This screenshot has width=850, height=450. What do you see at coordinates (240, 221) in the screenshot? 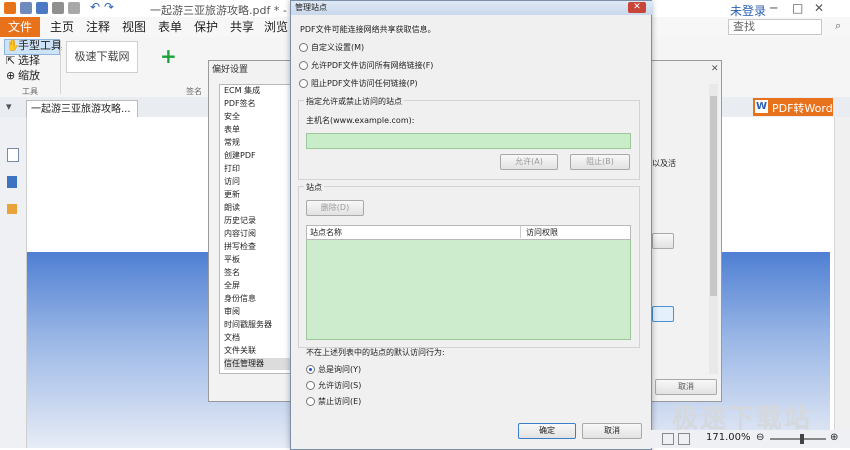
I see `category-history: 历史记录` at bounding box center [240, 221].